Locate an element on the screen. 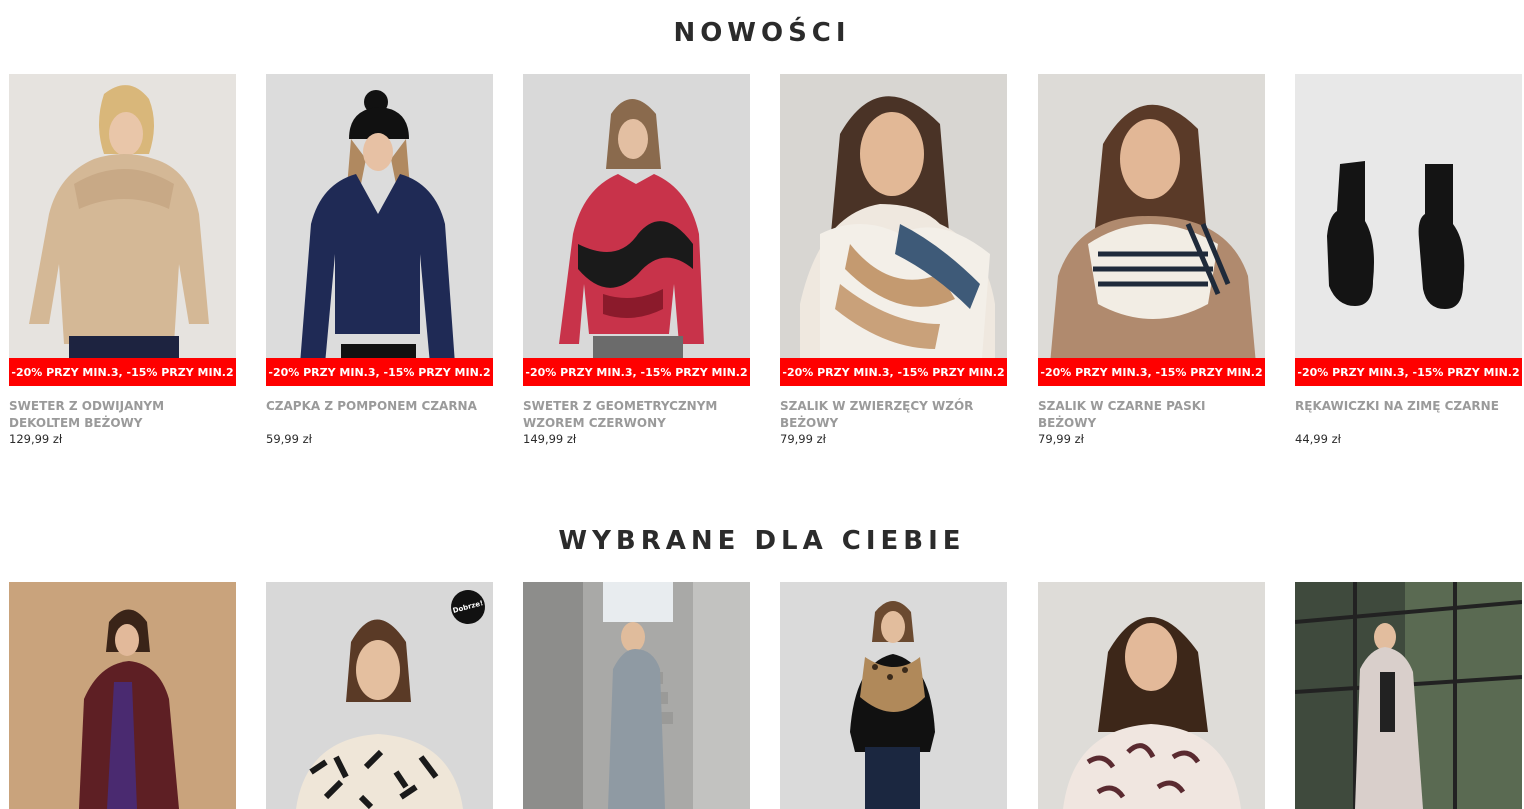 The image size is (1524, 809). section-title-picked: WYBRANE DLA CIEBIE is located at coordinates (762, 541).